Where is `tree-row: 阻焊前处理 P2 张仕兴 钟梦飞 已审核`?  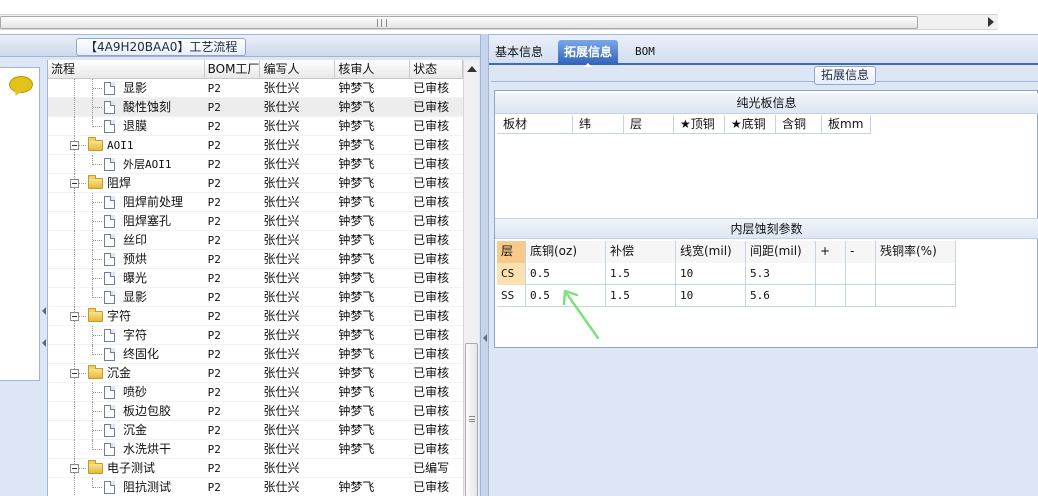
tree-row: 阻焊前处理 P2 张仕兴 钟梦飞 已审核 is located at coordinates (255, 202).